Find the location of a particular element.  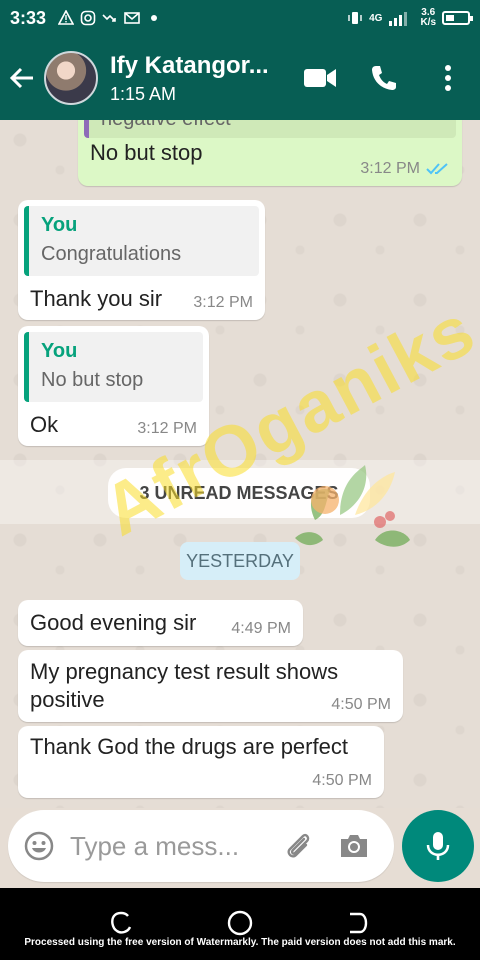

afroganiks-logo is located at coordinates (352, 506).